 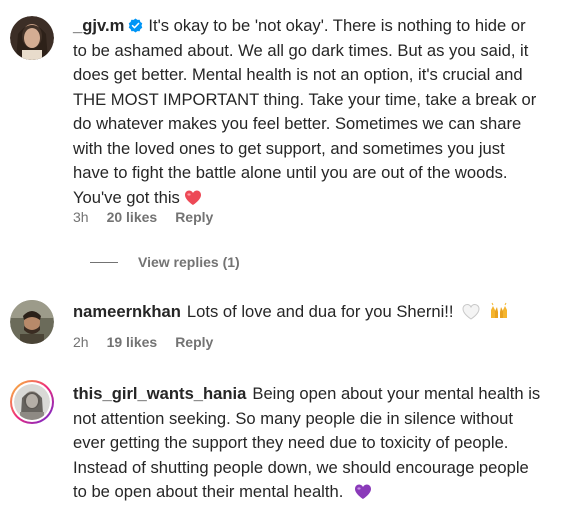 What do you see at coordinates (98, 25) in the screenshot?
I see `username: _gjv.m` at bounding box center [98, 25].